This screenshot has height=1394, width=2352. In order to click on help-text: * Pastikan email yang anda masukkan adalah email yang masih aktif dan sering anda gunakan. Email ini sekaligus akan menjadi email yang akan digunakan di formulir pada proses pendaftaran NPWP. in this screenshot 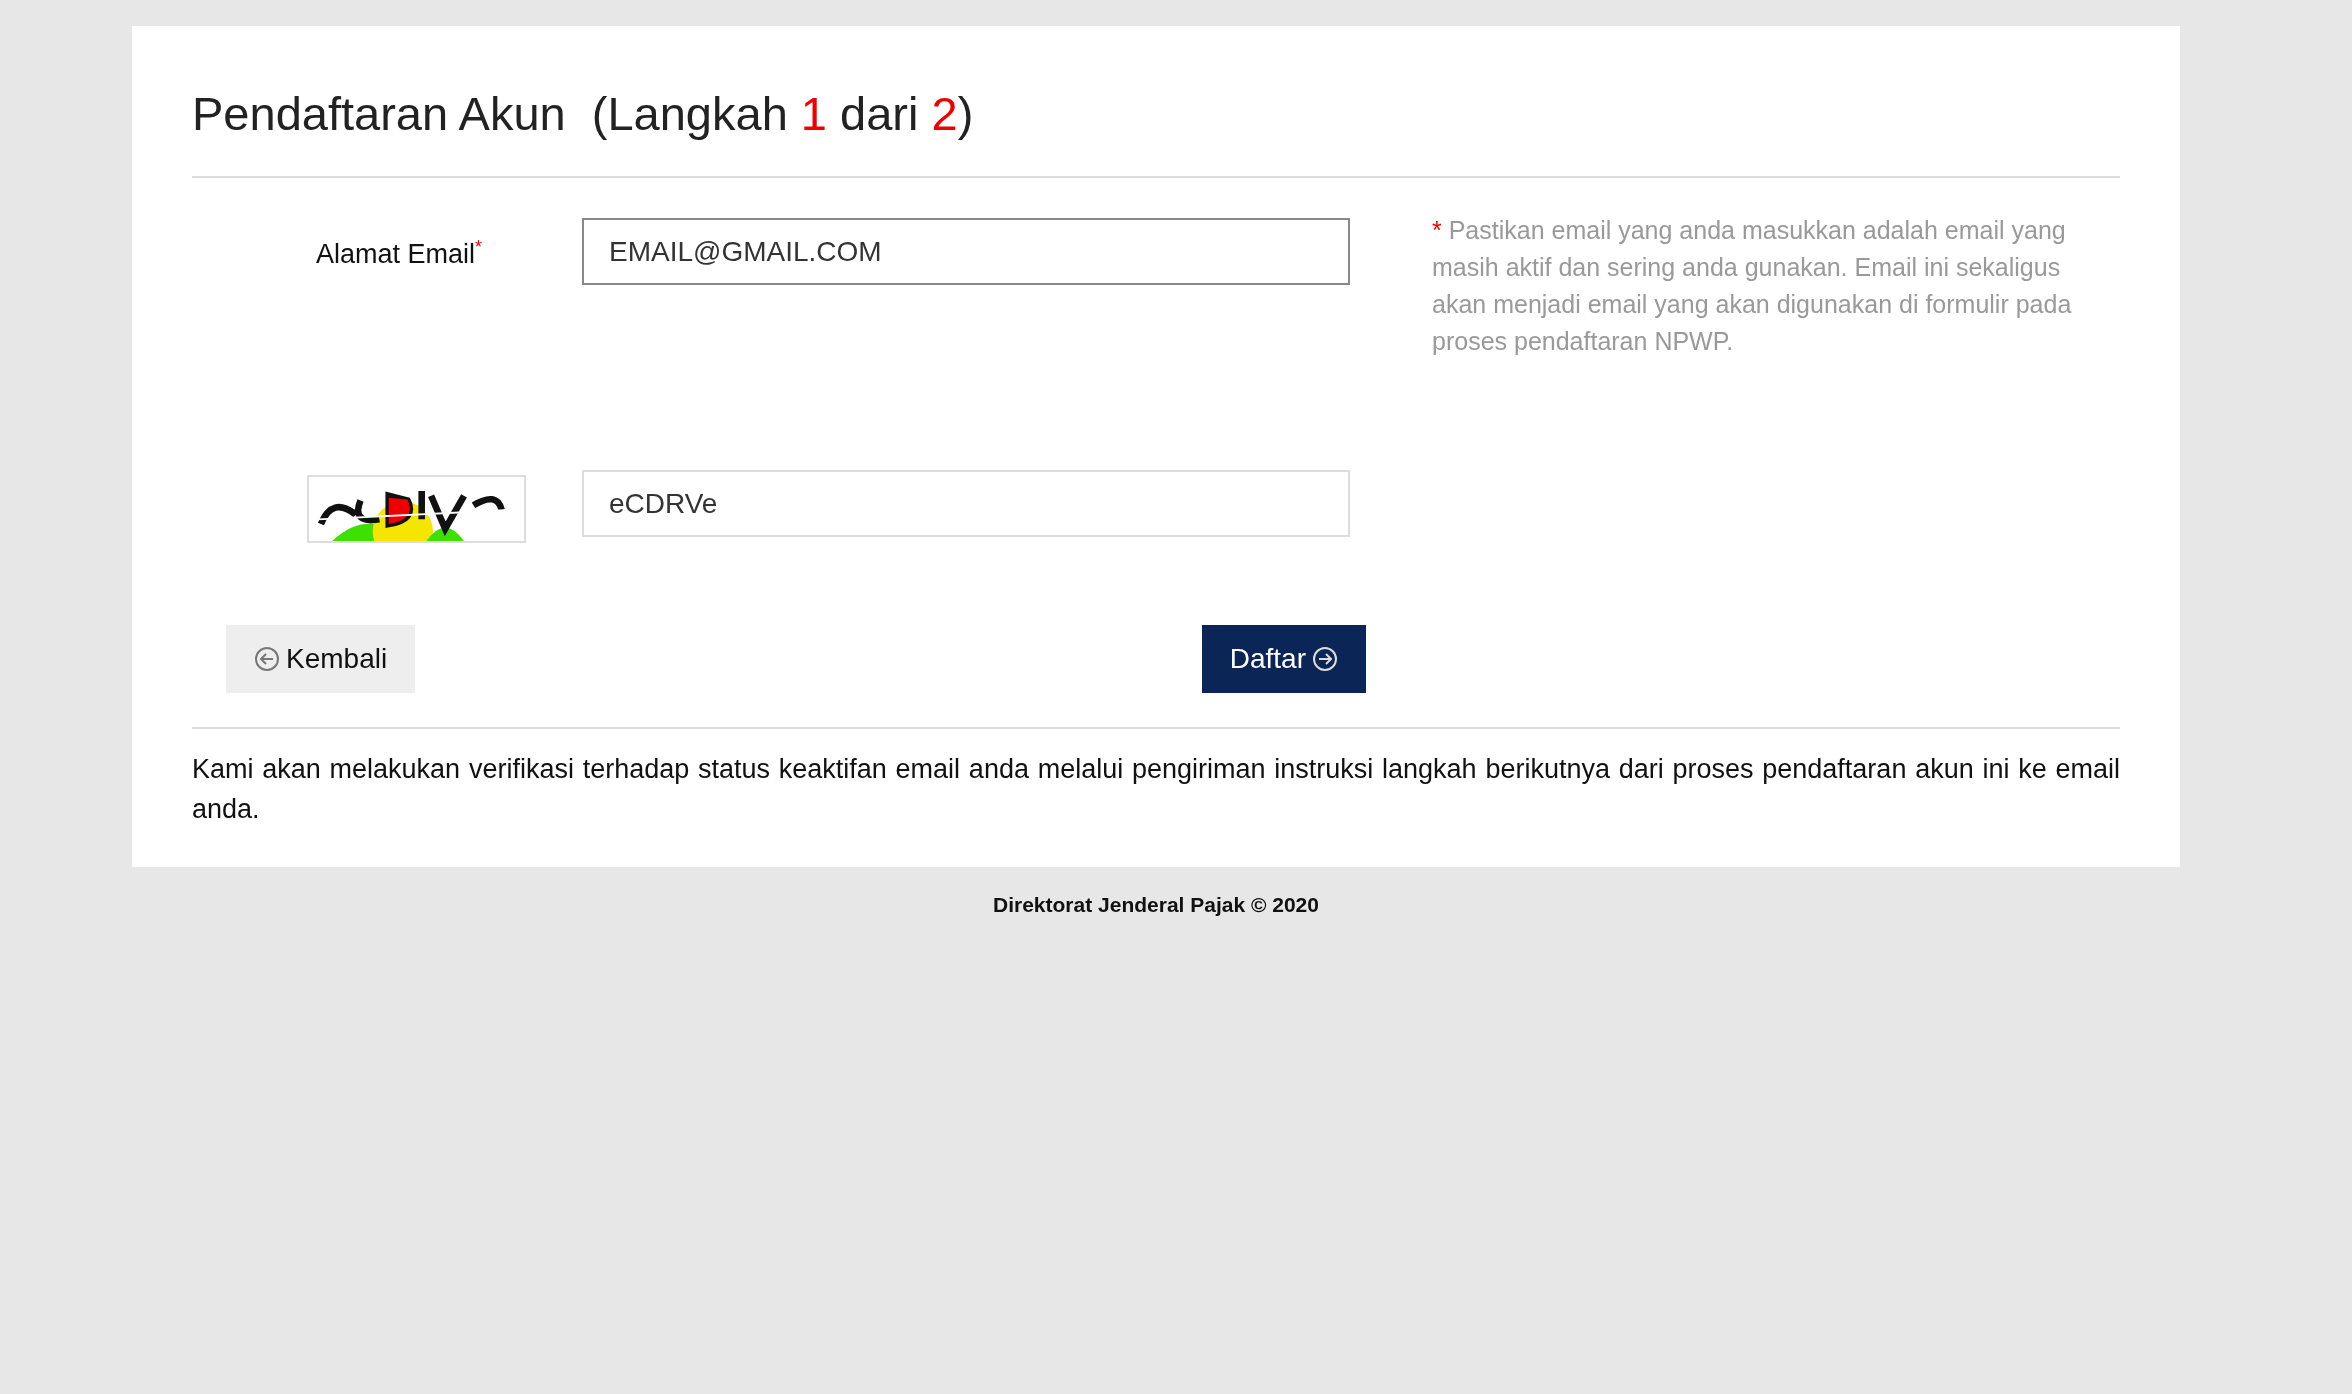, I will do `click(1752, 286)`.